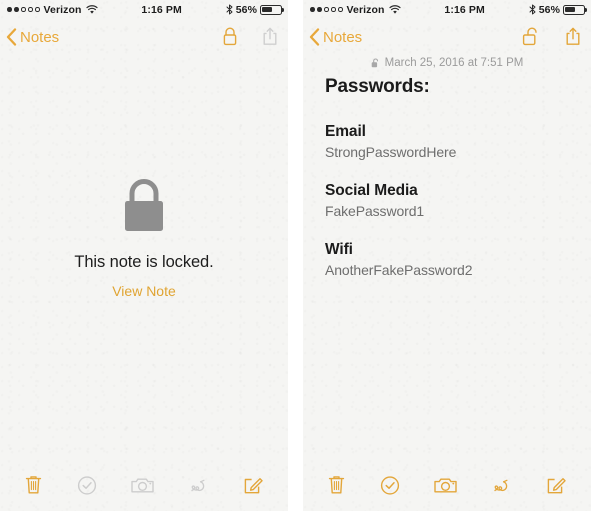  Describe the element at coordinates (447, 259) in the screenshot. I see `note-entry: Wifi AnotherFakePassword2` at that location.